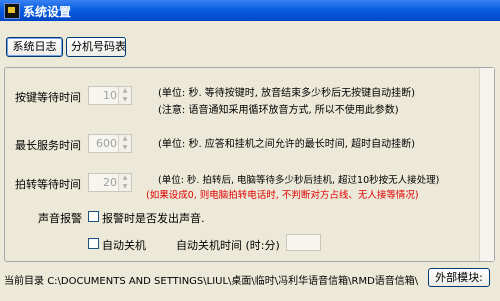 The width and height of the screenshot is (500, 301). What do you see at coordinates (48, 184) in the screenshot?
I see `transfer-wait-label: 拍转等待时间` at bounding box center [48, 184].